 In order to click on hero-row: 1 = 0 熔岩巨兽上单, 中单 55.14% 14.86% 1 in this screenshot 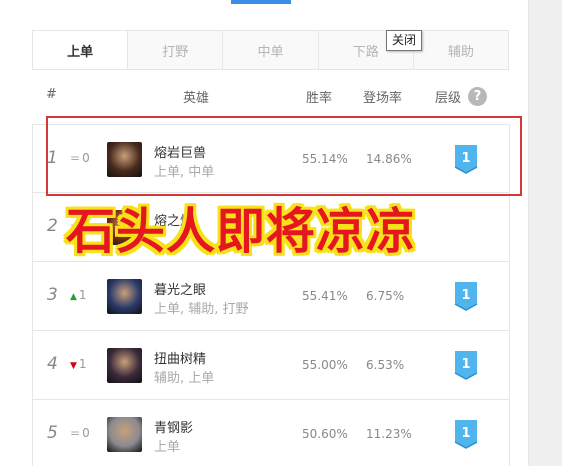, I will do `click(271, 158)`.